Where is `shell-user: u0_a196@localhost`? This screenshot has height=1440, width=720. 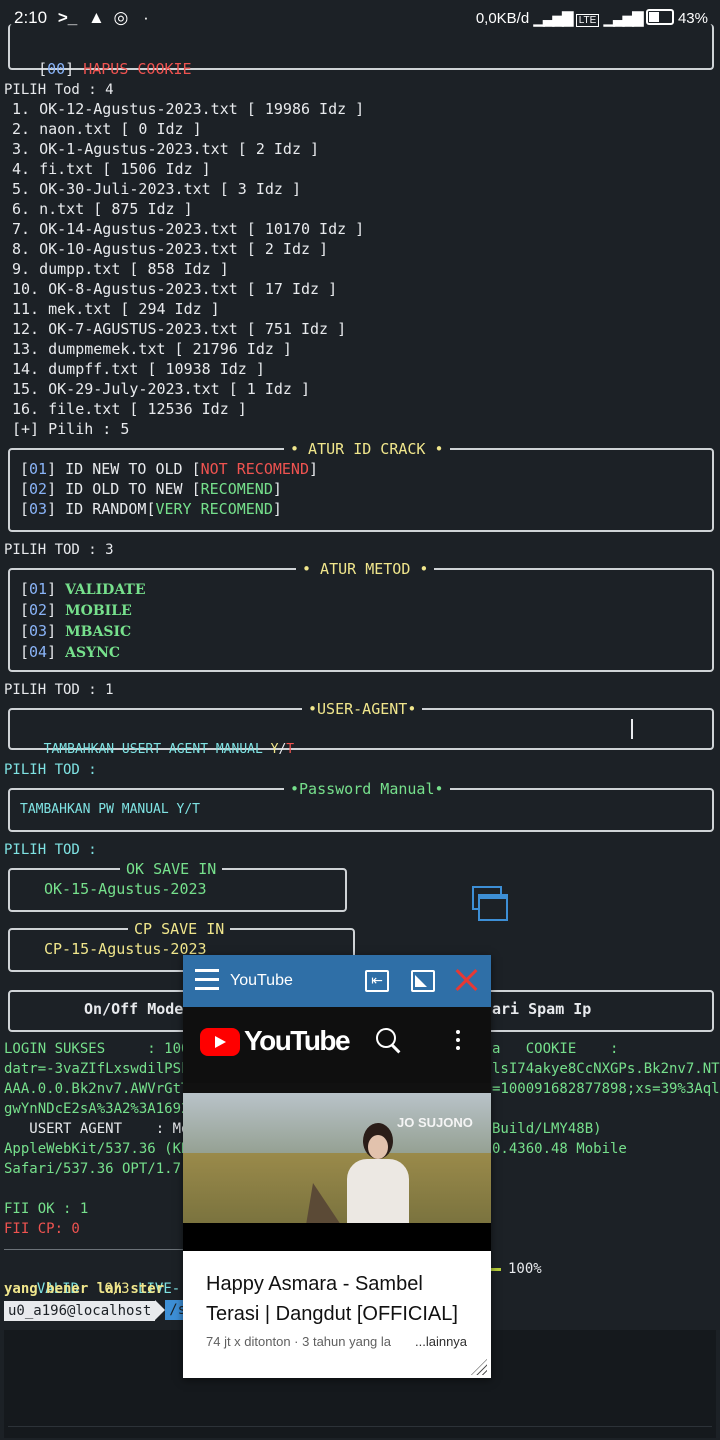 shell-user: u0_a196@localhost is located at coordinates (80, 1311).